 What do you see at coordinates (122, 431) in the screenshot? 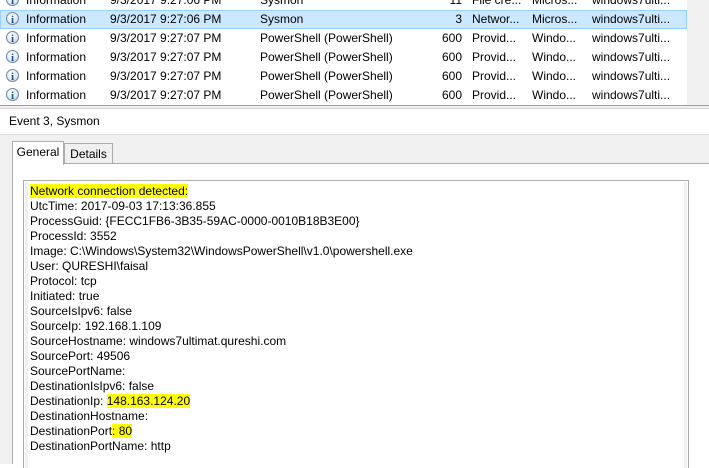
I see `highlighted-value: : 80` at bounding box center [122, 431].